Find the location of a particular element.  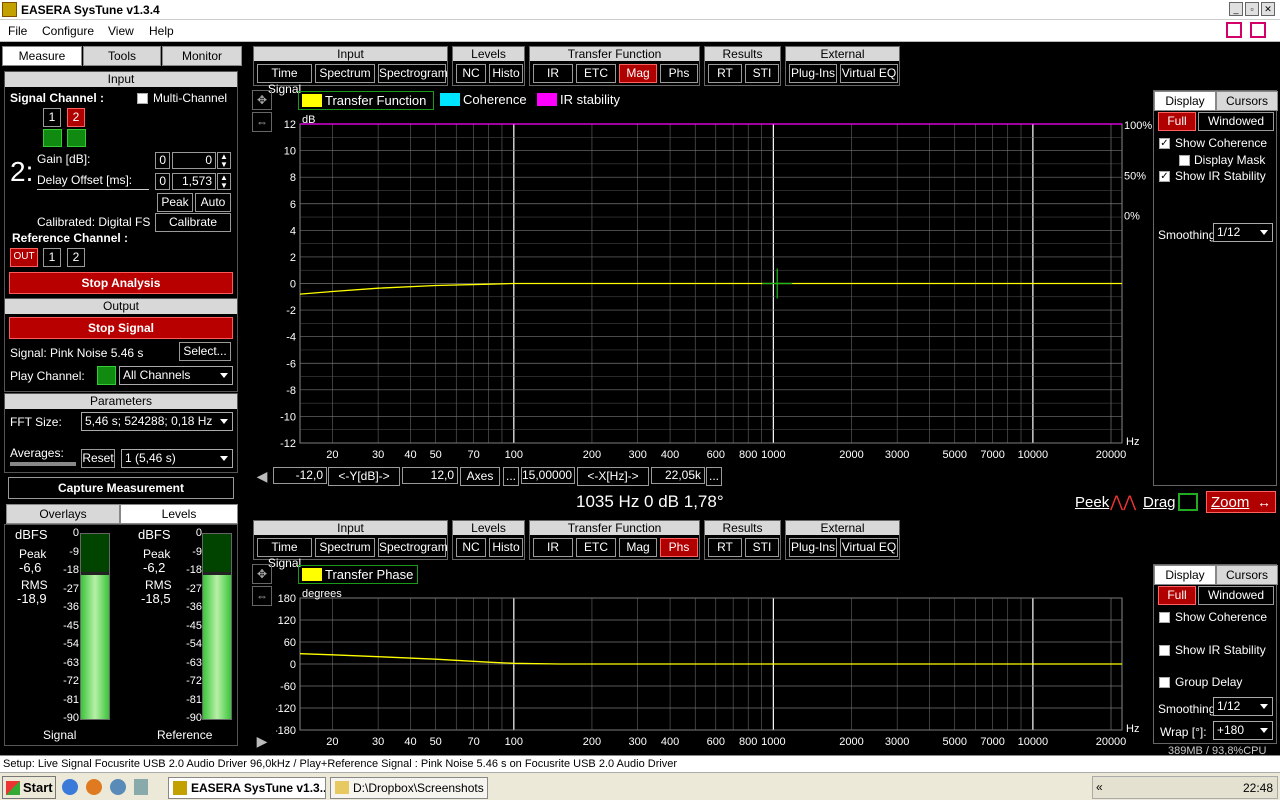

ch1-color-swatch is located at coordinates (52, 138).